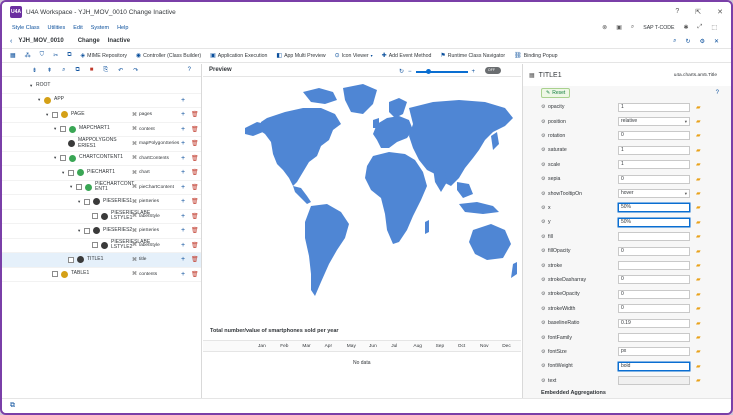 This screenshot has width=733, height=415. I want to click on tcode-search-icon: ⌕, so click(632, 27).